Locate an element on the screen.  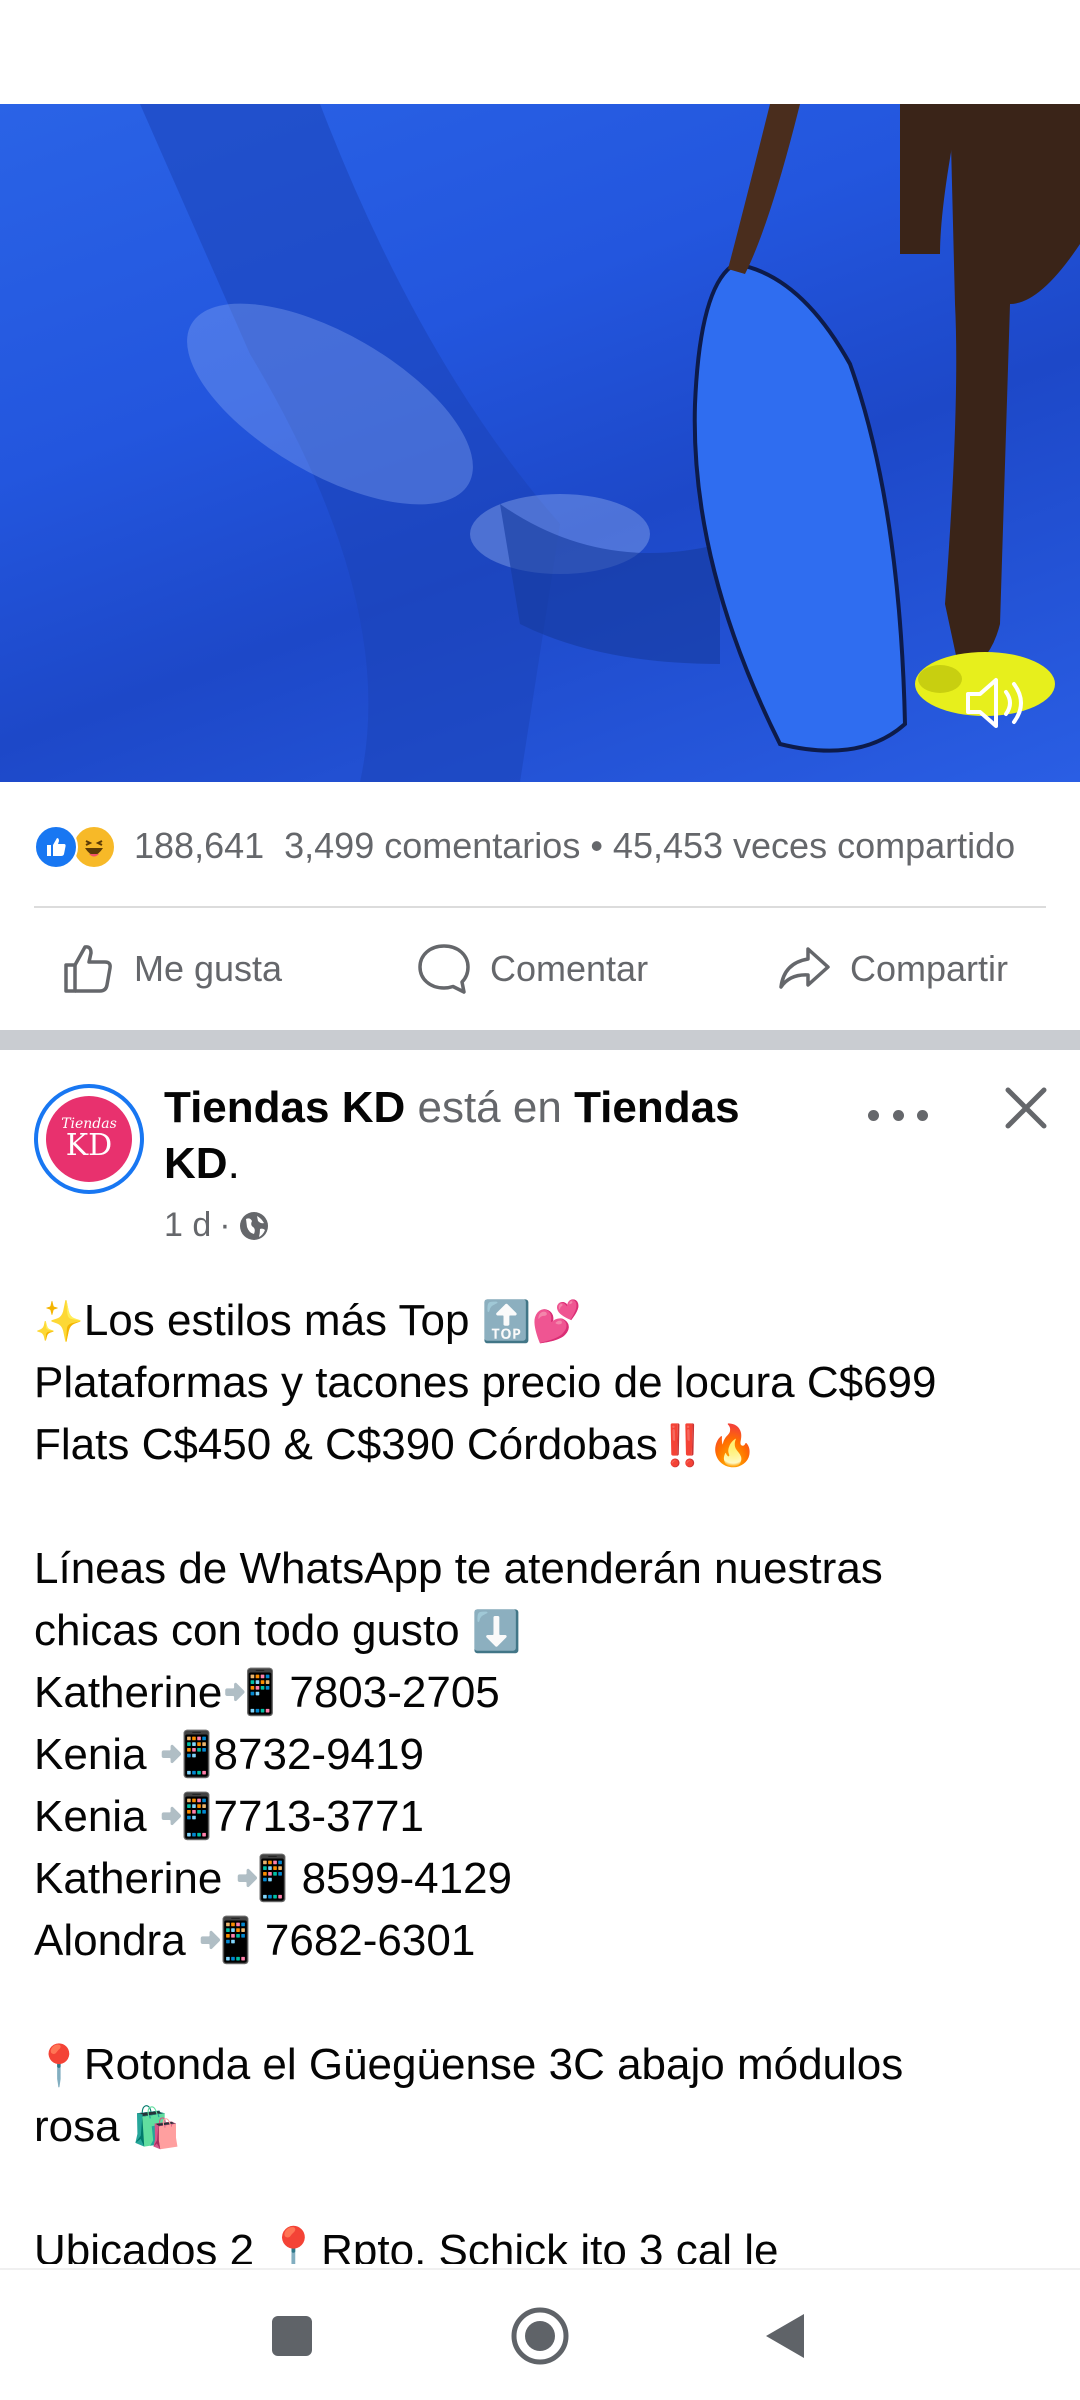
home-button is located at coordinates (540, 2336).